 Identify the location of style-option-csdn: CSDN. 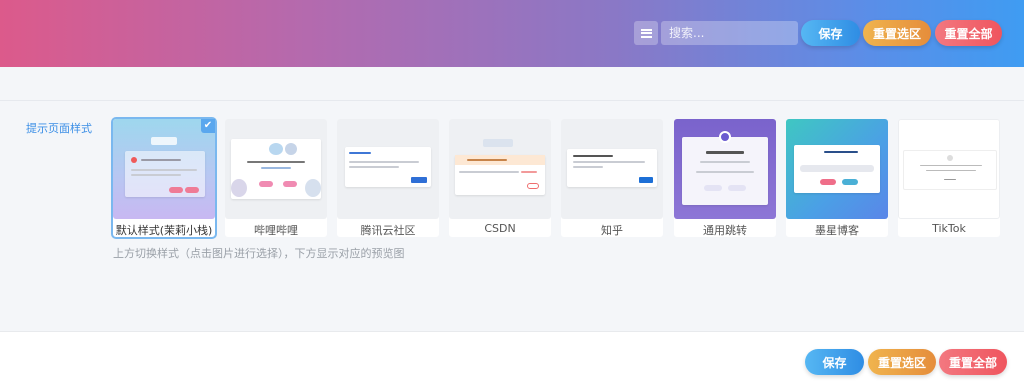
(500, 178).